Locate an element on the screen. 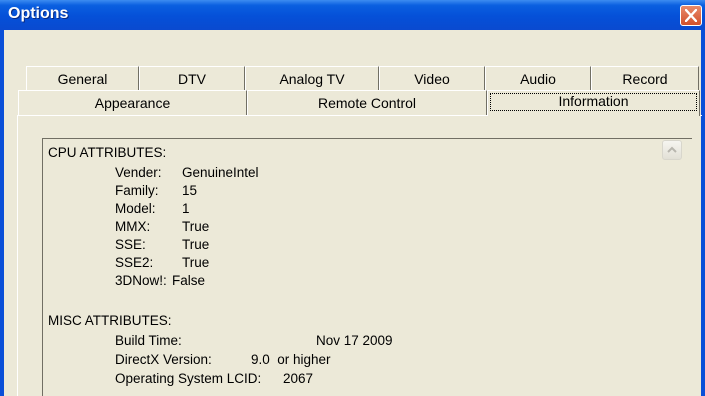  cpu-value: 1 is located at coordinates (186, 208).